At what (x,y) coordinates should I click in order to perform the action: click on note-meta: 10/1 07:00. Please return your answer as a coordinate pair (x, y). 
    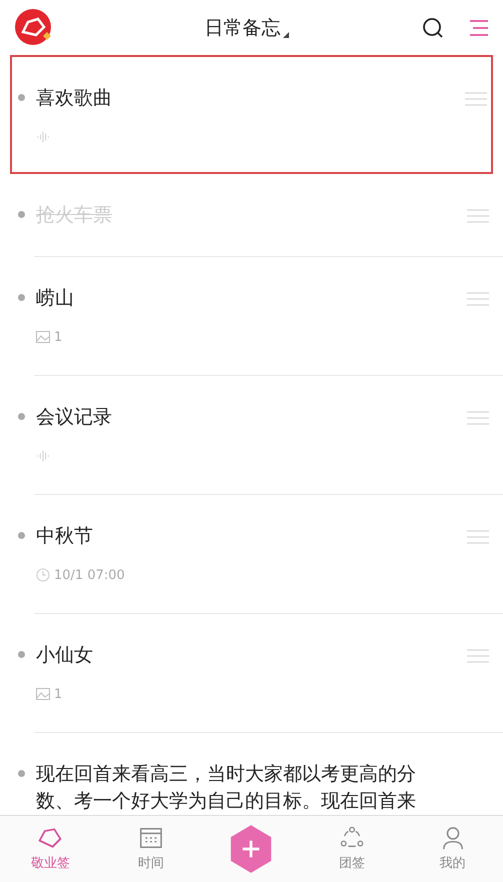
    Looking at the image, I should click on (89, 575).